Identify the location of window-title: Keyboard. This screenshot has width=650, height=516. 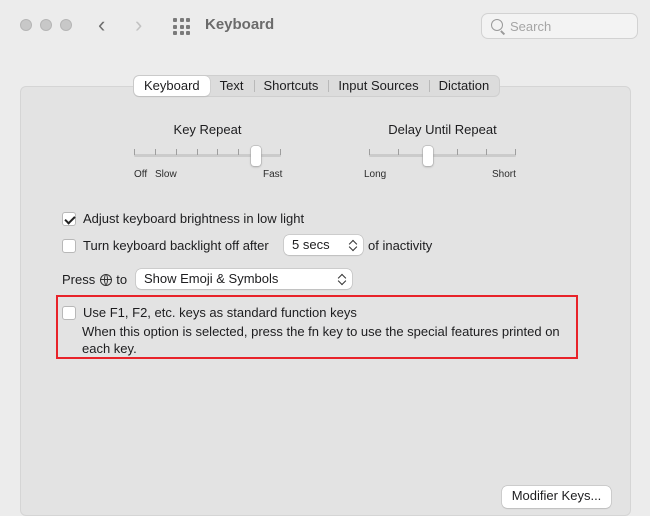
(240, 24).